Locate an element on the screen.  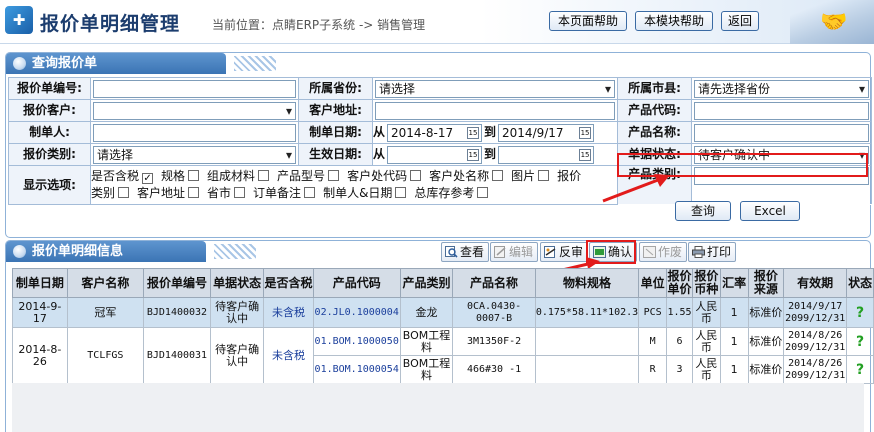
option-label: 图片 is located at coordinates (523, 176).